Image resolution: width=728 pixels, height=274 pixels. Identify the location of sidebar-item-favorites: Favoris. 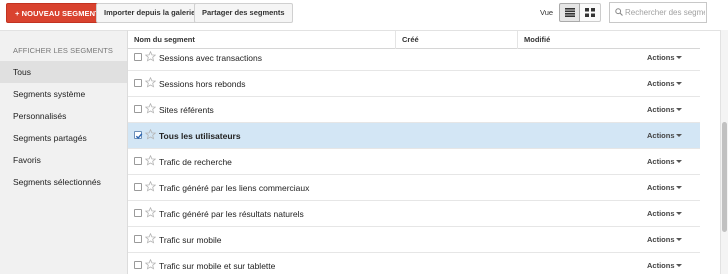
(63, 160).